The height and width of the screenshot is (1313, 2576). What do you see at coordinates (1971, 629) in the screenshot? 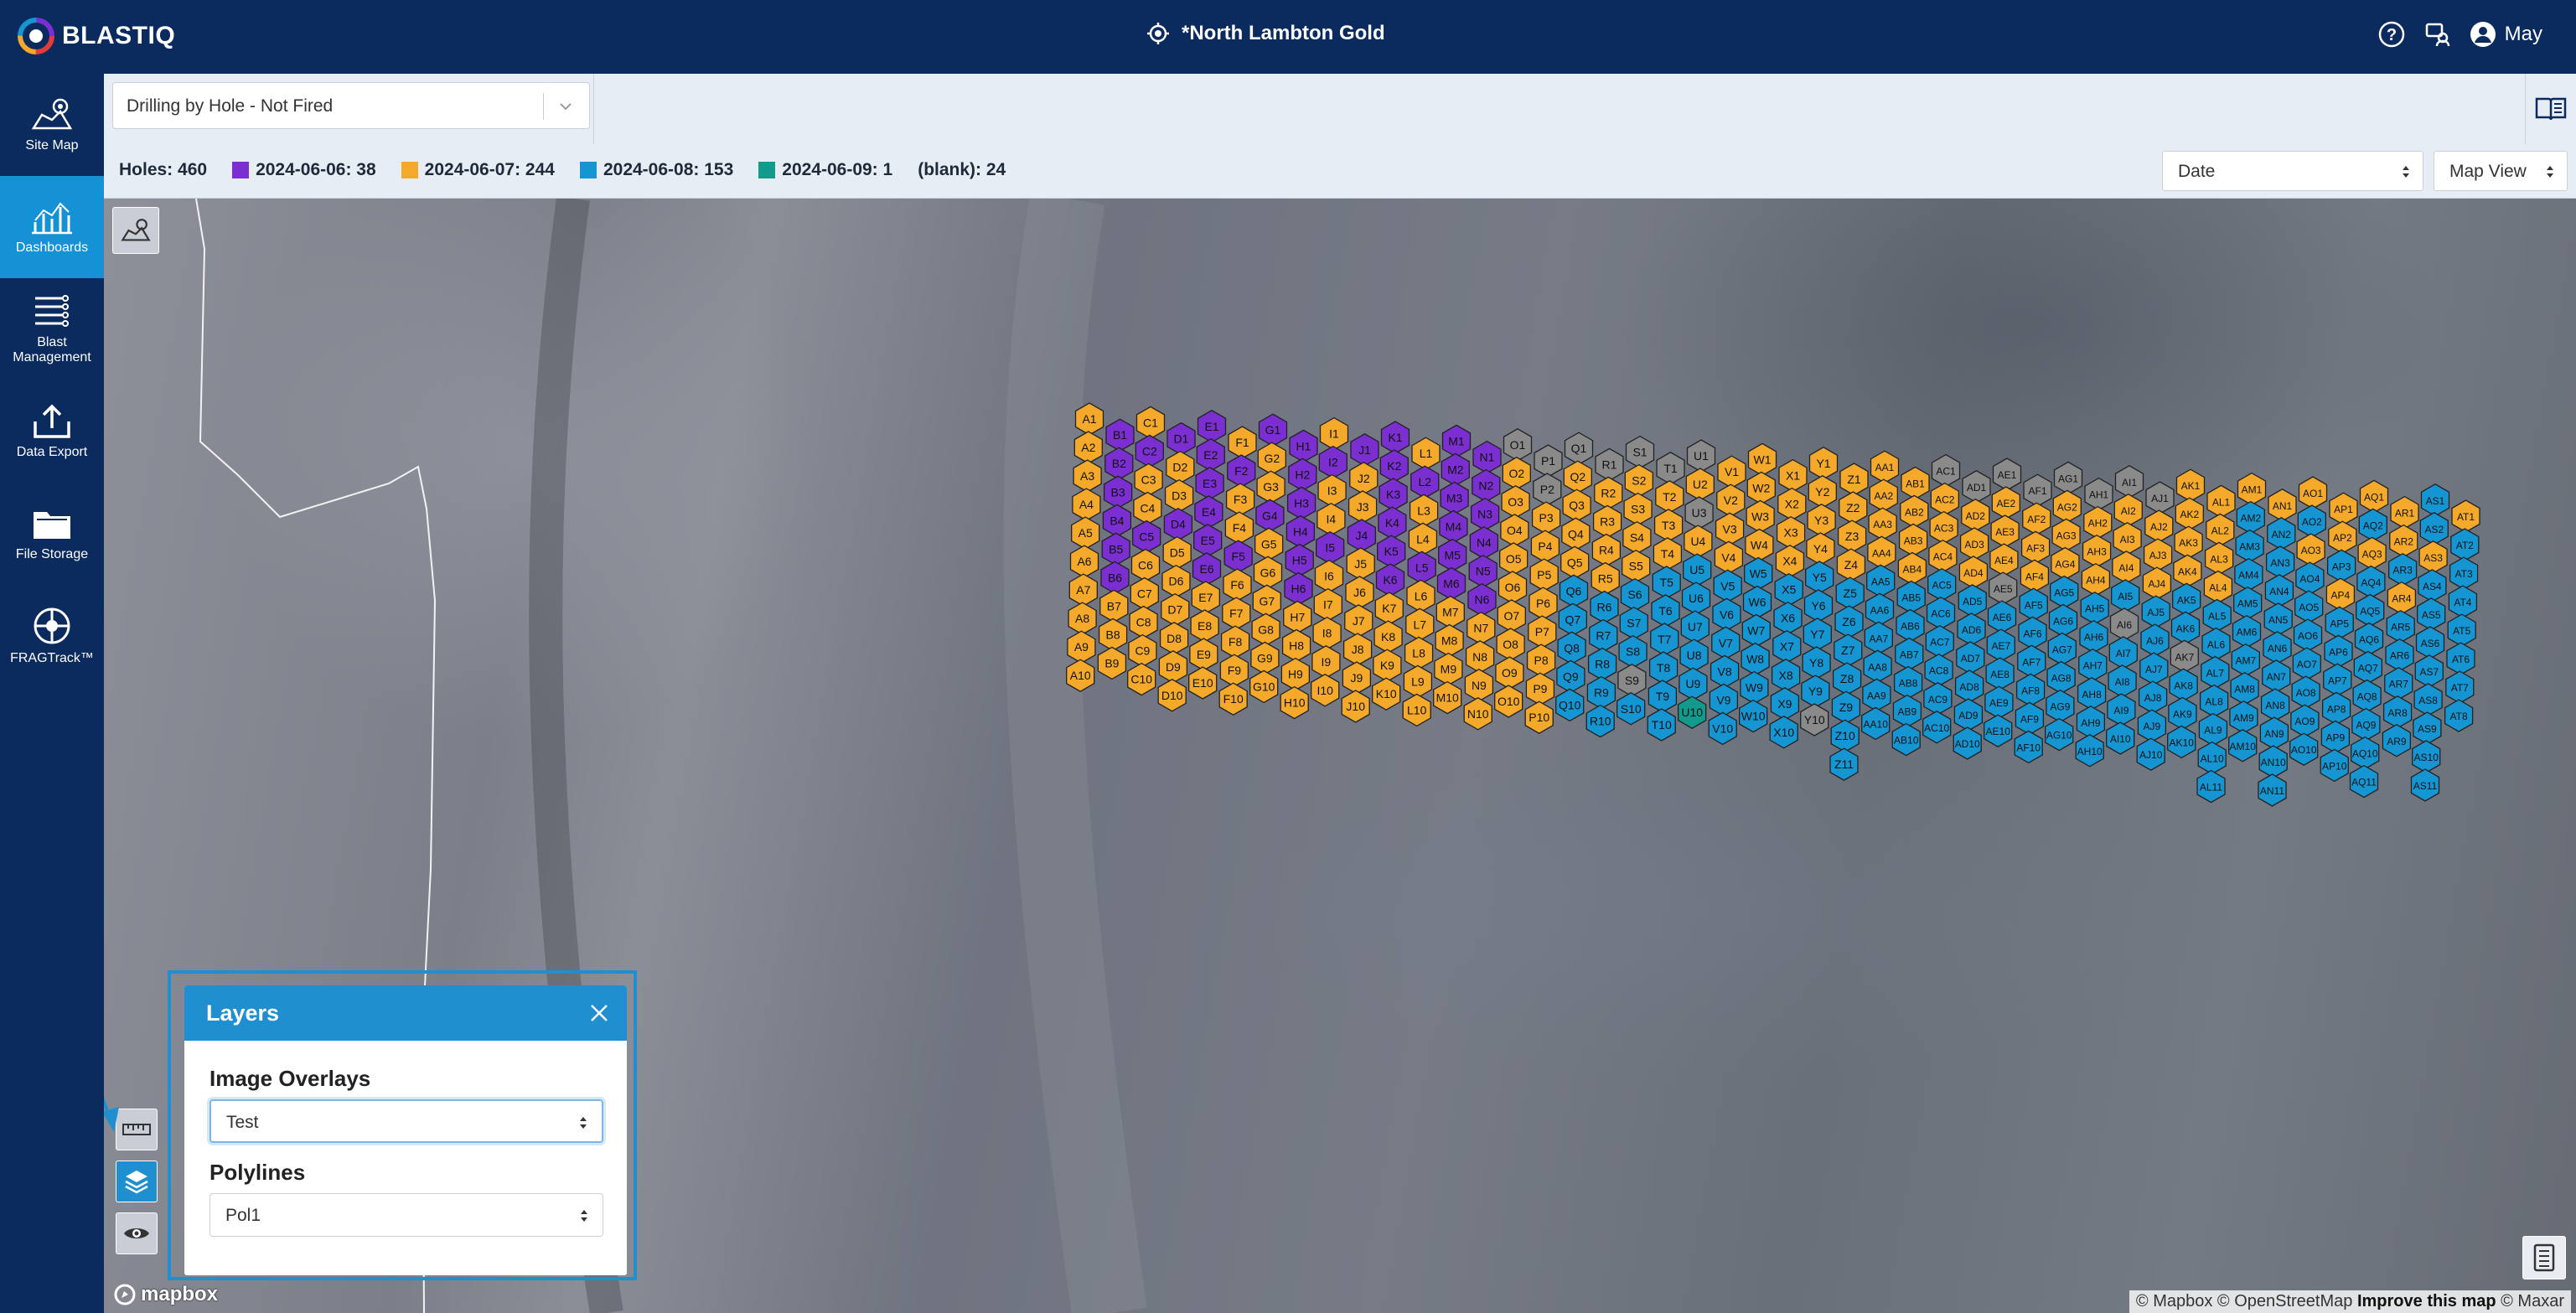
I see `drill-hole: AD6` at bounding box center [1971, 629].